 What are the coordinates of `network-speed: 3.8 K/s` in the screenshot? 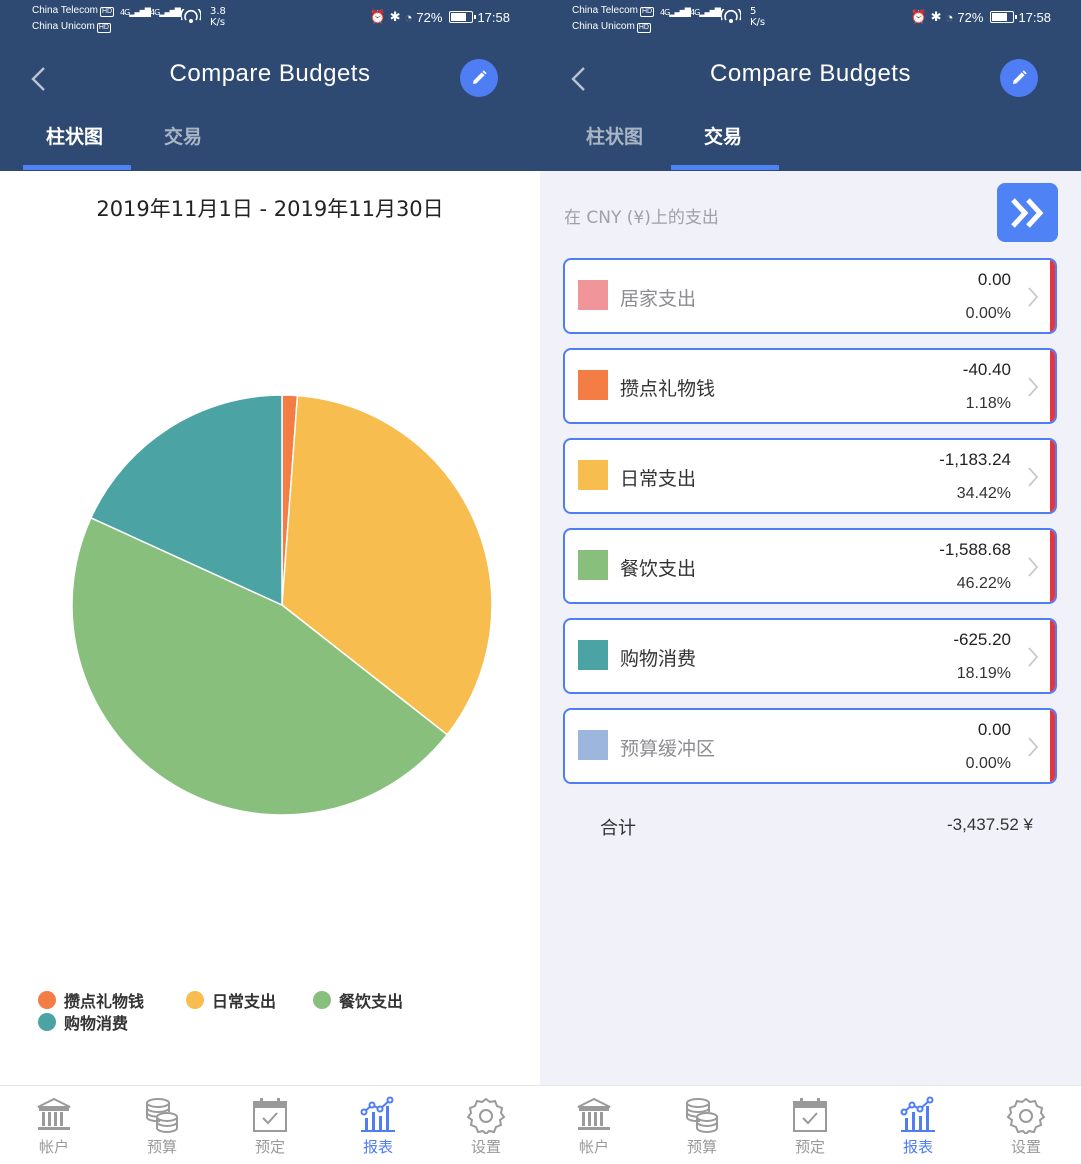 It's located at (218, 17).